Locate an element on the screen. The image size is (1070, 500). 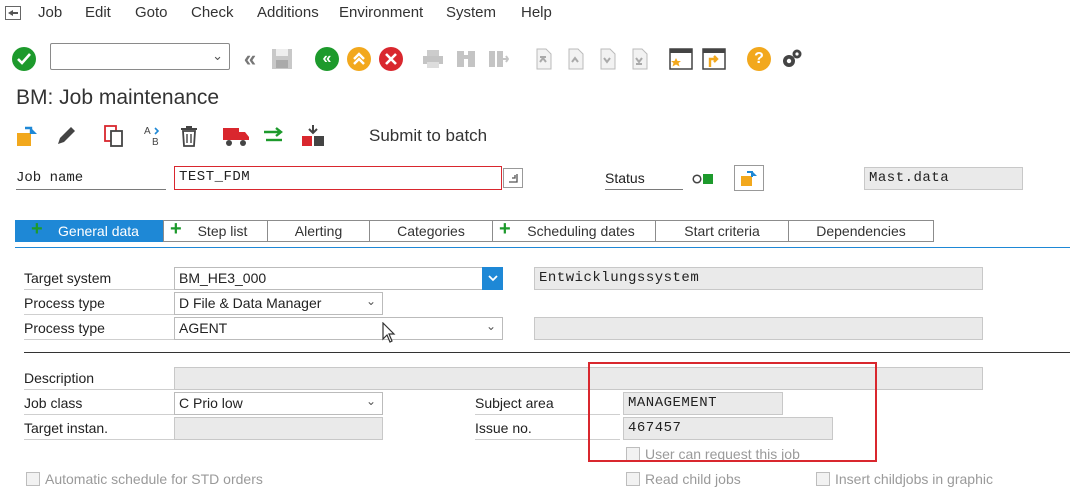
help-icon: ? is located at coordinates (759, 59).